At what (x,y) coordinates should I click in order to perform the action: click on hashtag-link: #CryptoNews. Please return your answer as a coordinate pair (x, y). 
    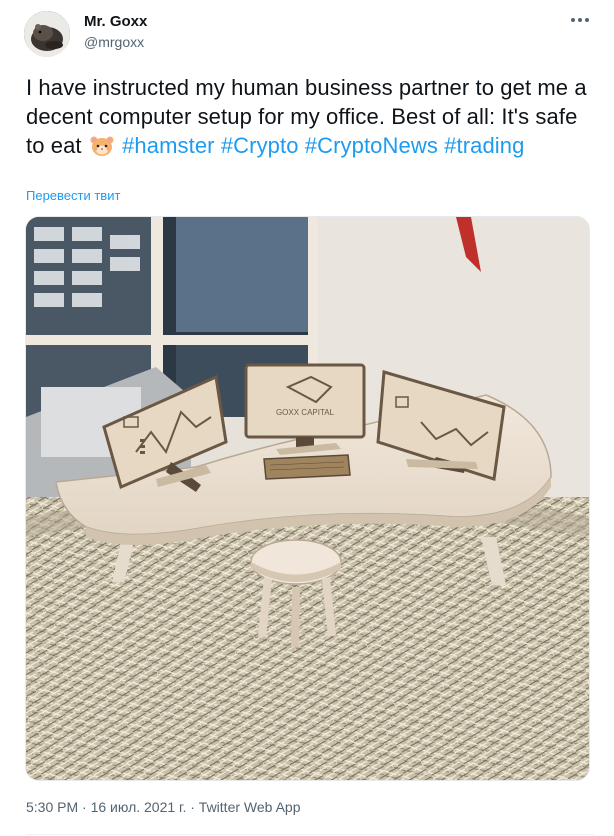
    Looking at the image, I should click on (371, 145).